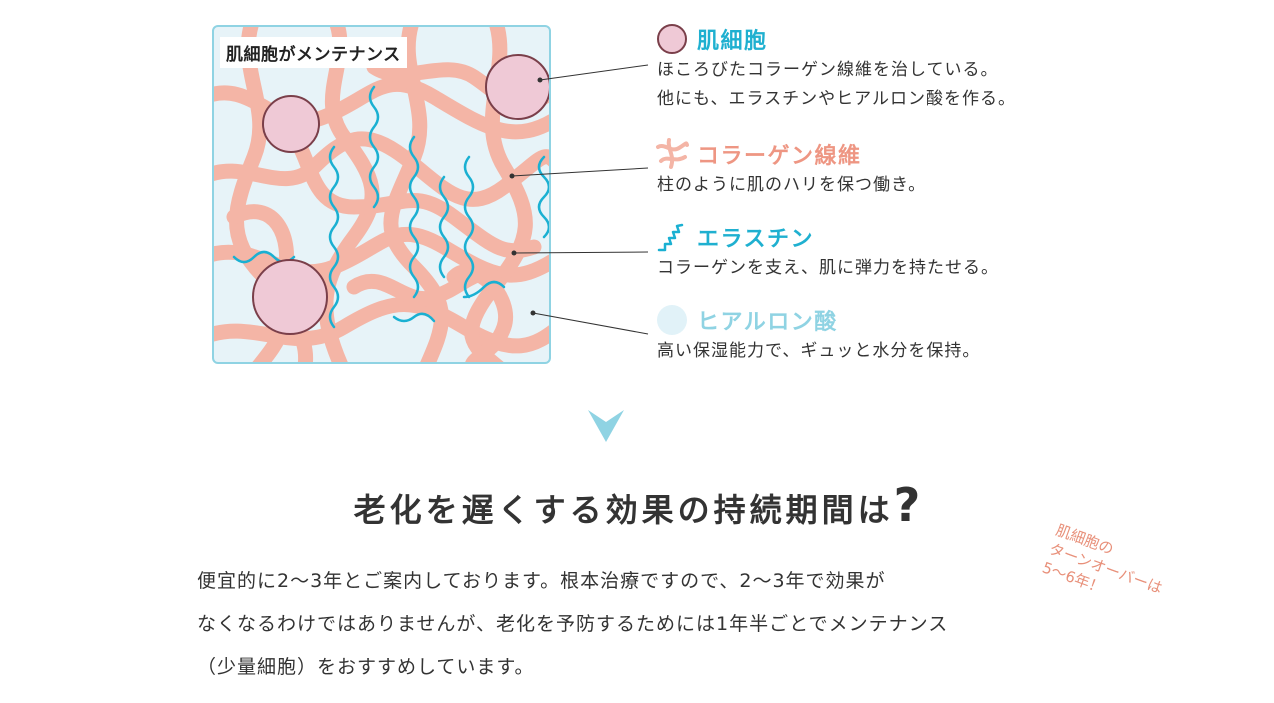 This screenshot has width=1274, height=703. I want to click on section-title: 老化を遅くする効果の持続期間は?, so click(637, 505).